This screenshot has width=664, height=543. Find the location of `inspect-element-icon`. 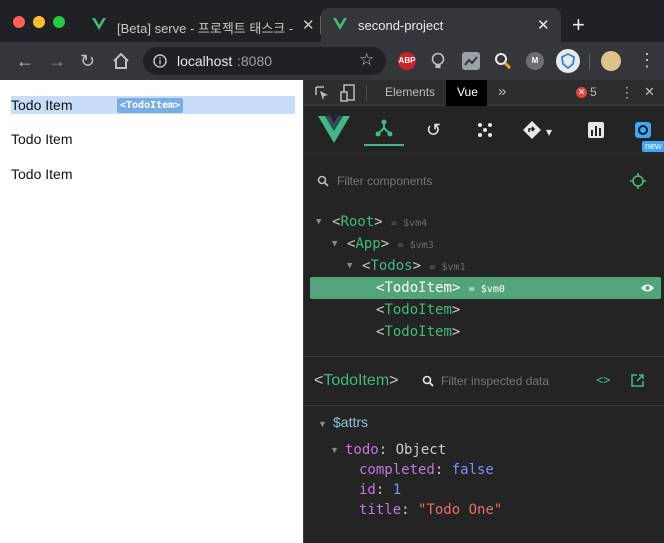

inspect-element-icon is located at coordinates (322, 93).